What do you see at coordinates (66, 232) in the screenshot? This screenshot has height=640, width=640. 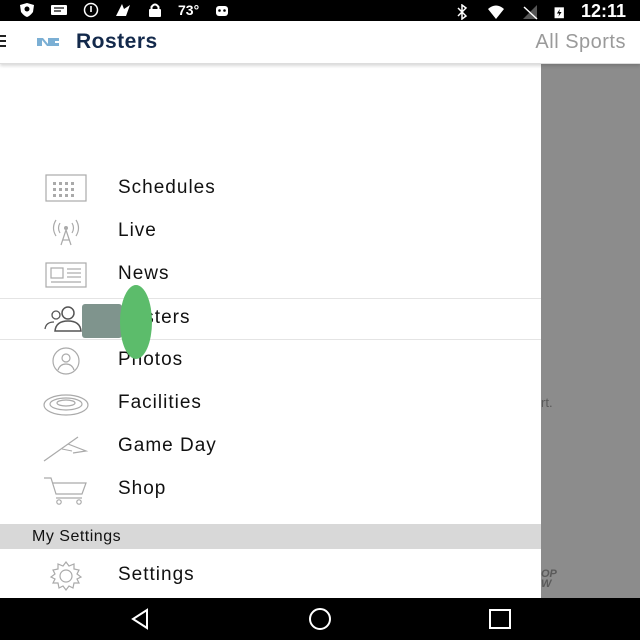 I see `broadcast-icon` at bounding box center [66, 232].